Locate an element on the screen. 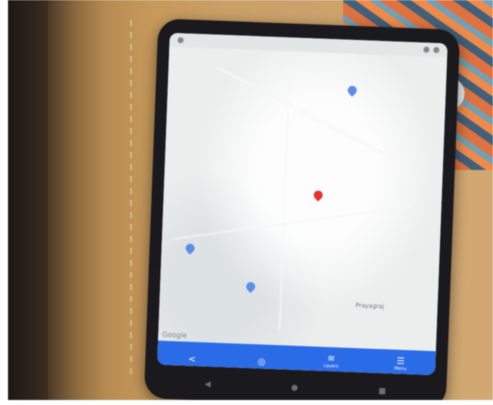 Image resolution: width=493 pixels, height=405 pixels. case-stitching is located at coordinates (131, 200).